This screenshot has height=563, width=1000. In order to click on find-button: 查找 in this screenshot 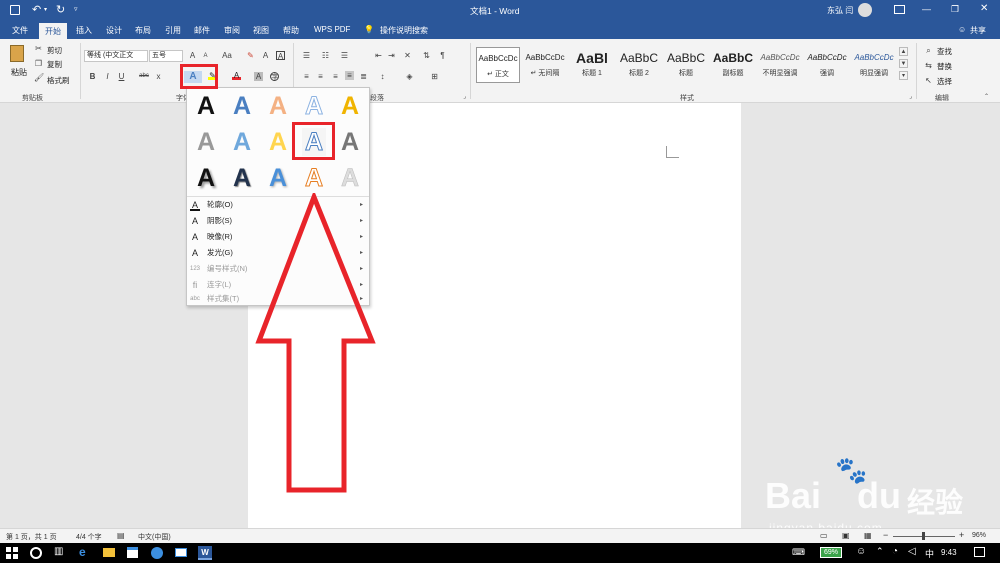, I will do `click(944, 51)`.